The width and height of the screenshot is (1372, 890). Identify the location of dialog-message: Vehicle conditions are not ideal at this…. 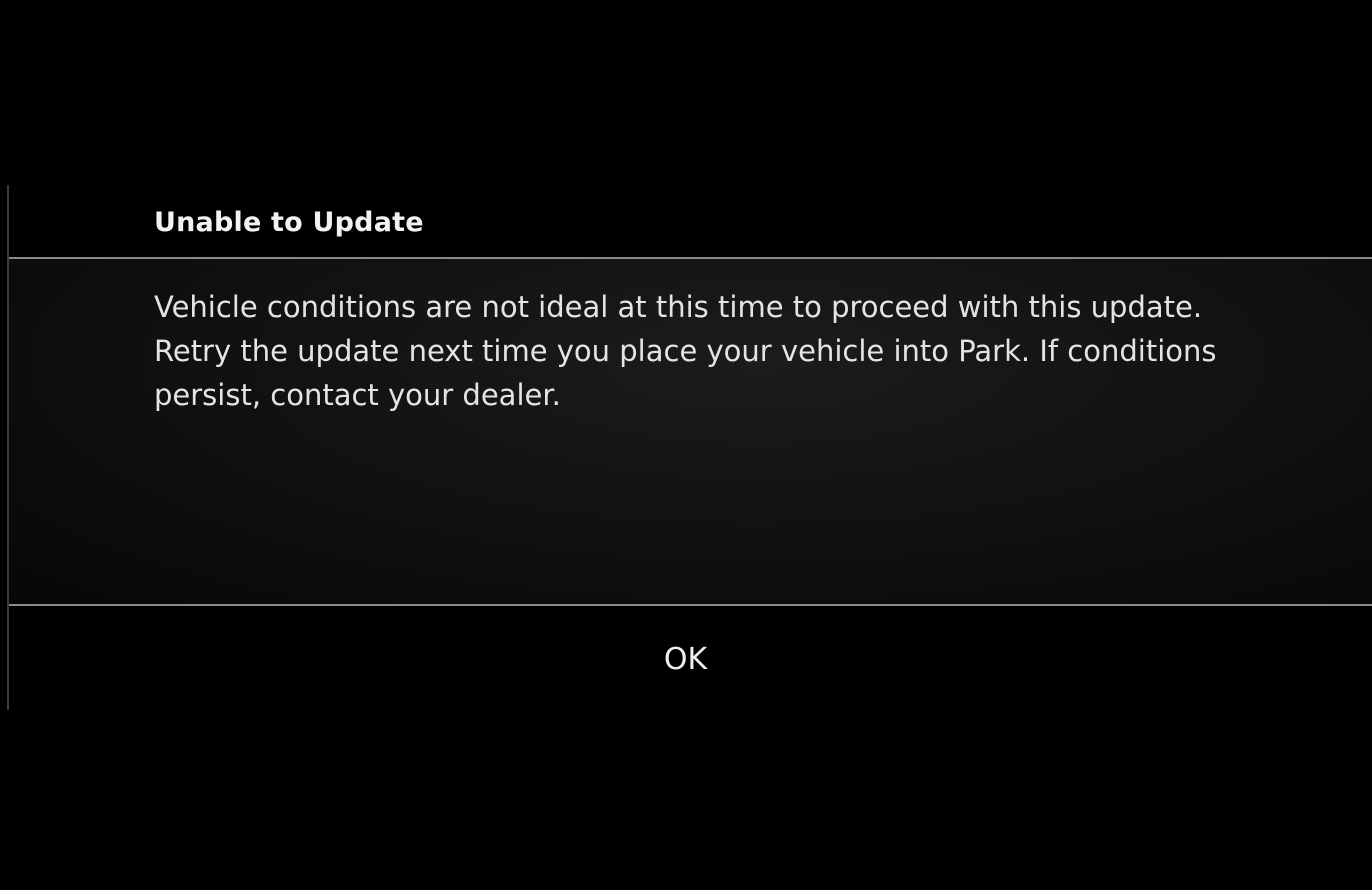
(685, 351).